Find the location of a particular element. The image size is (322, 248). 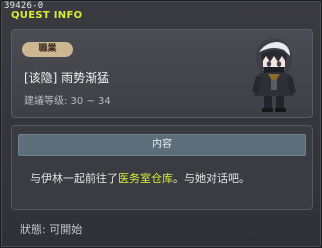

job-badge: 職業 is located at coordinates (47, 49).